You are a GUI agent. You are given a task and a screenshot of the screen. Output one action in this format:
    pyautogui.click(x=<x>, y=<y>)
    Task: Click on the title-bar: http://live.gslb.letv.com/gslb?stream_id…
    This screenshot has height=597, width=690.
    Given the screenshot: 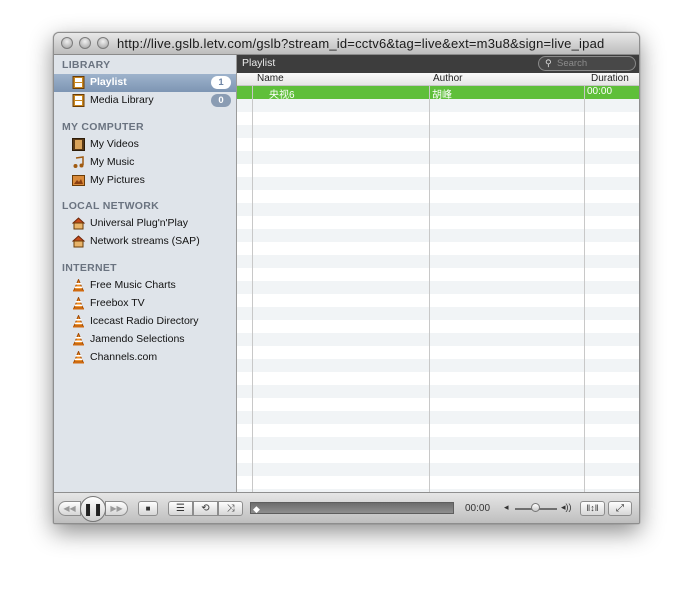 What is the action you would take?
    pyautogui.click(x=346, y=44)
    